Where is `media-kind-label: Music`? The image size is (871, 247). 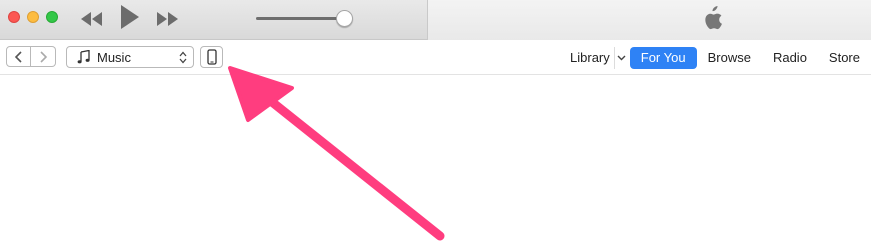 media-kind-label: Music is located at coordinates (114, 57).